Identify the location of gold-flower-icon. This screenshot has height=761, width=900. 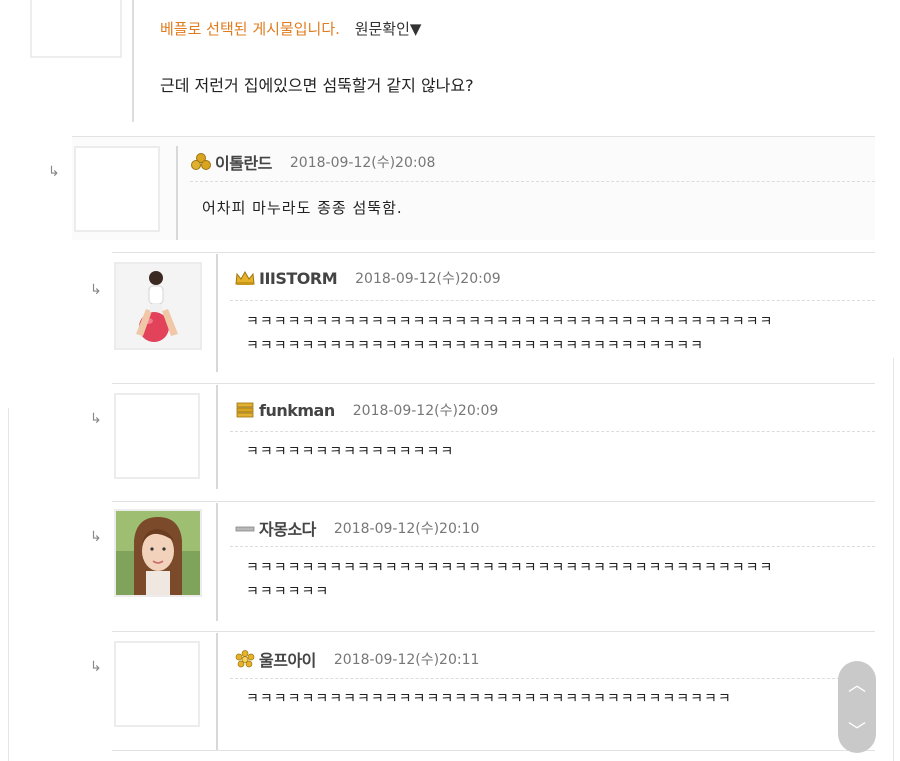
(245, 659).